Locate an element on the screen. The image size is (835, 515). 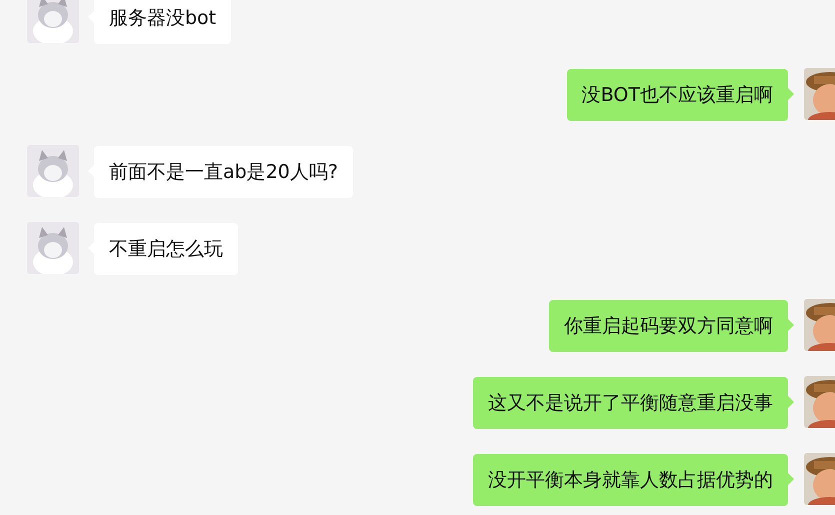
message-bubble: 你重启起码要双方同意啊 is located at coordinates (668, 326).